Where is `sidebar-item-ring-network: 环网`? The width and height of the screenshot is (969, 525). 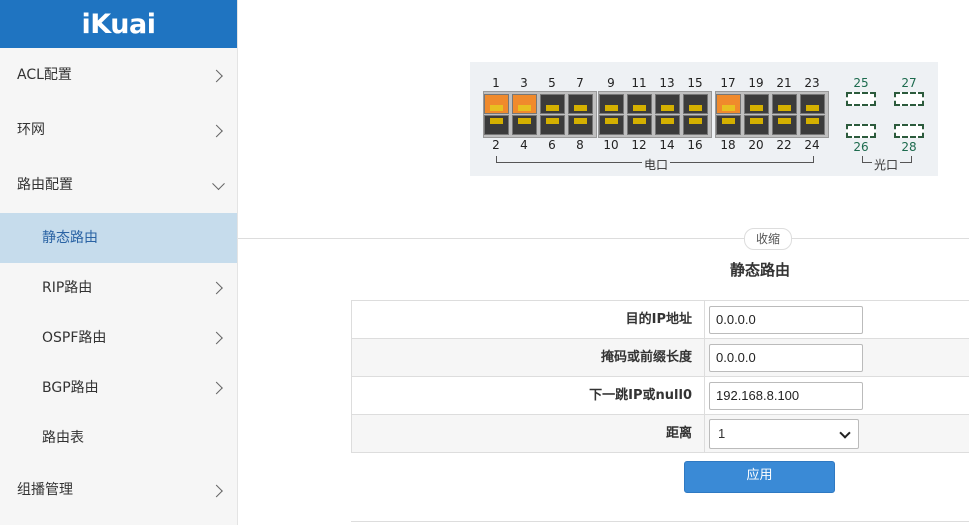 sidebar-item-ring-network: 环网 is located at coordinates (118, 130).